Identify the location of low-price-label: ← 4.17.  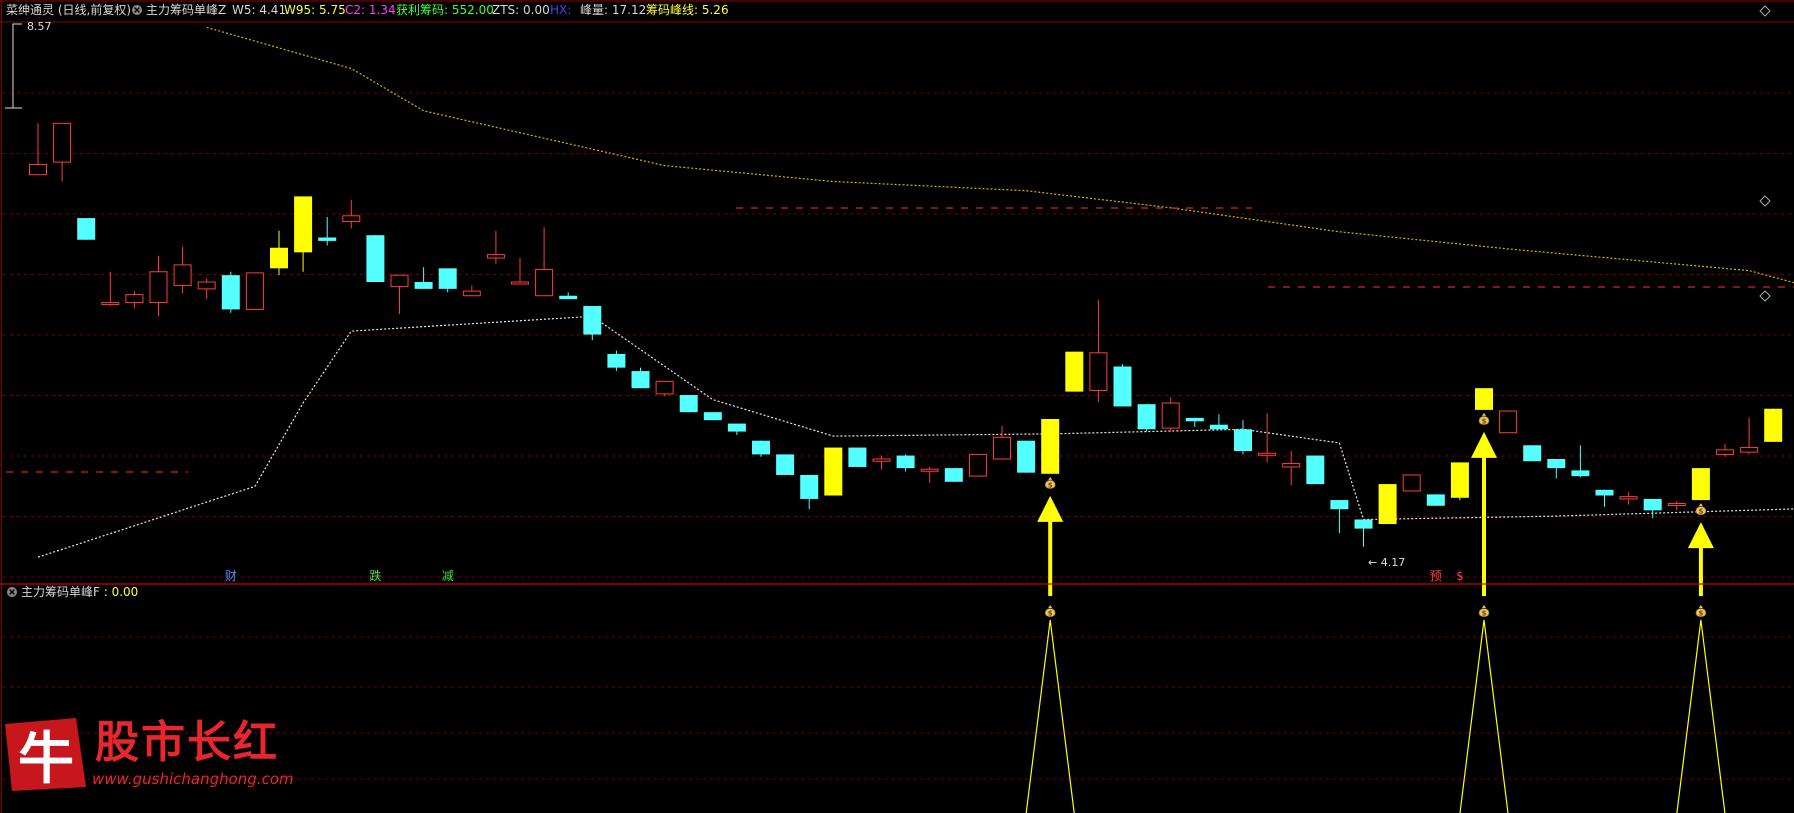
(1386, 562).